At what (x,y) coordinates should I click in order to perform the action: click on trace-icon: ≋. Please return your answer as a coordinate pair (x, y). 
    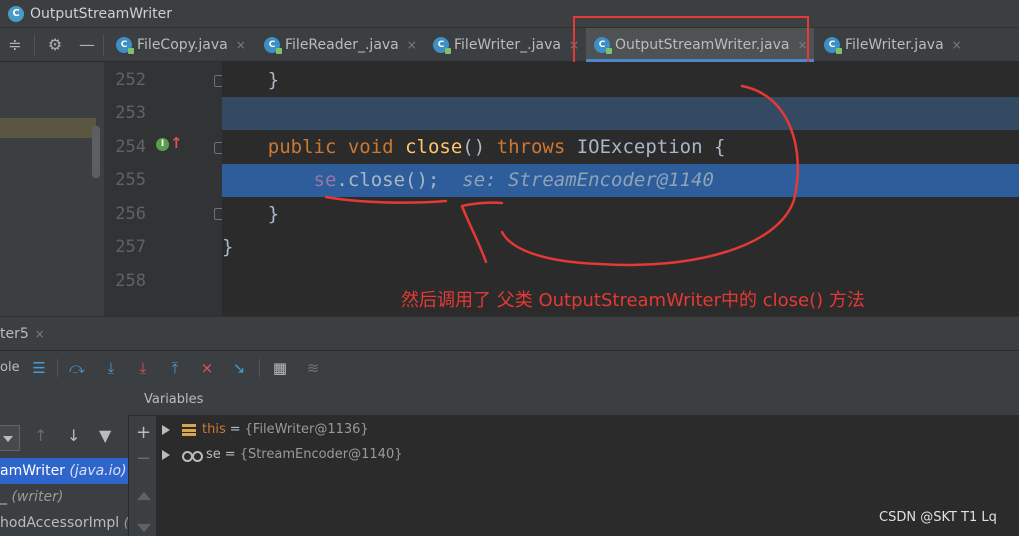
    Looking at the image, I should click on (313, 368).